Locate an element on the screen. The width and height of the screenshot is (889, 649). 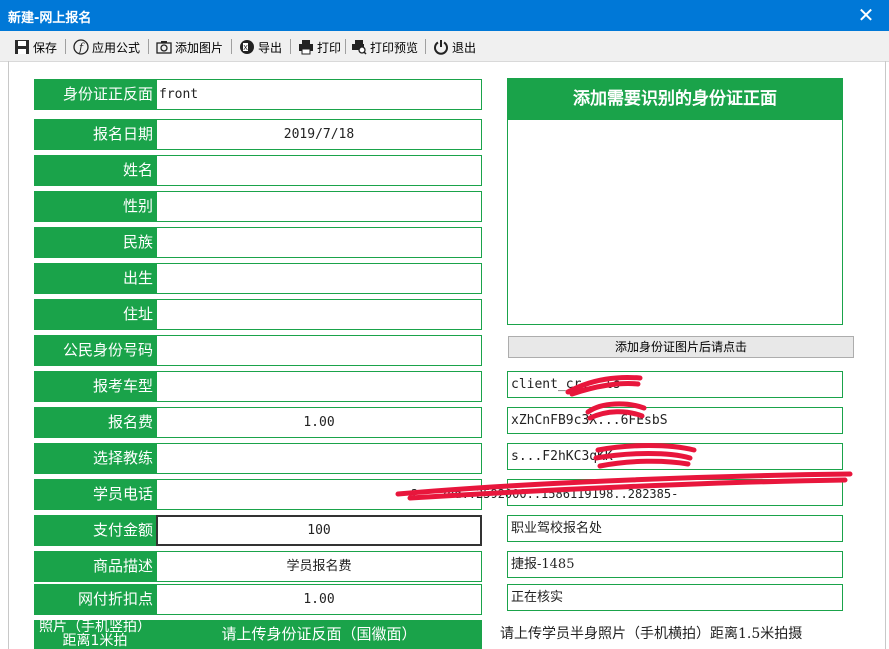
formula-icon: f is located at coordinates (81, 47).